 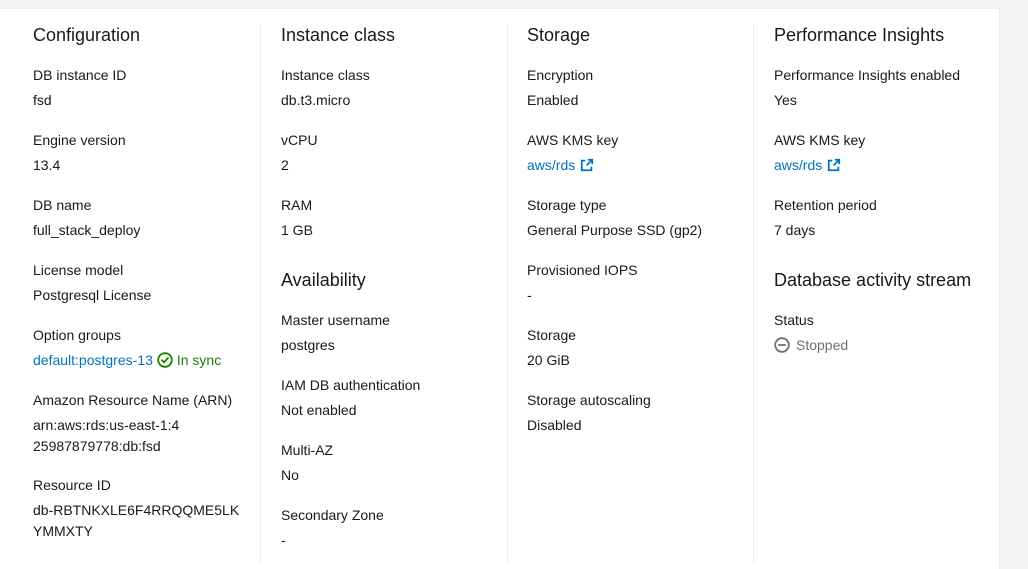 I want to click on vcpu-value: 2, so click(x=285, y=165).